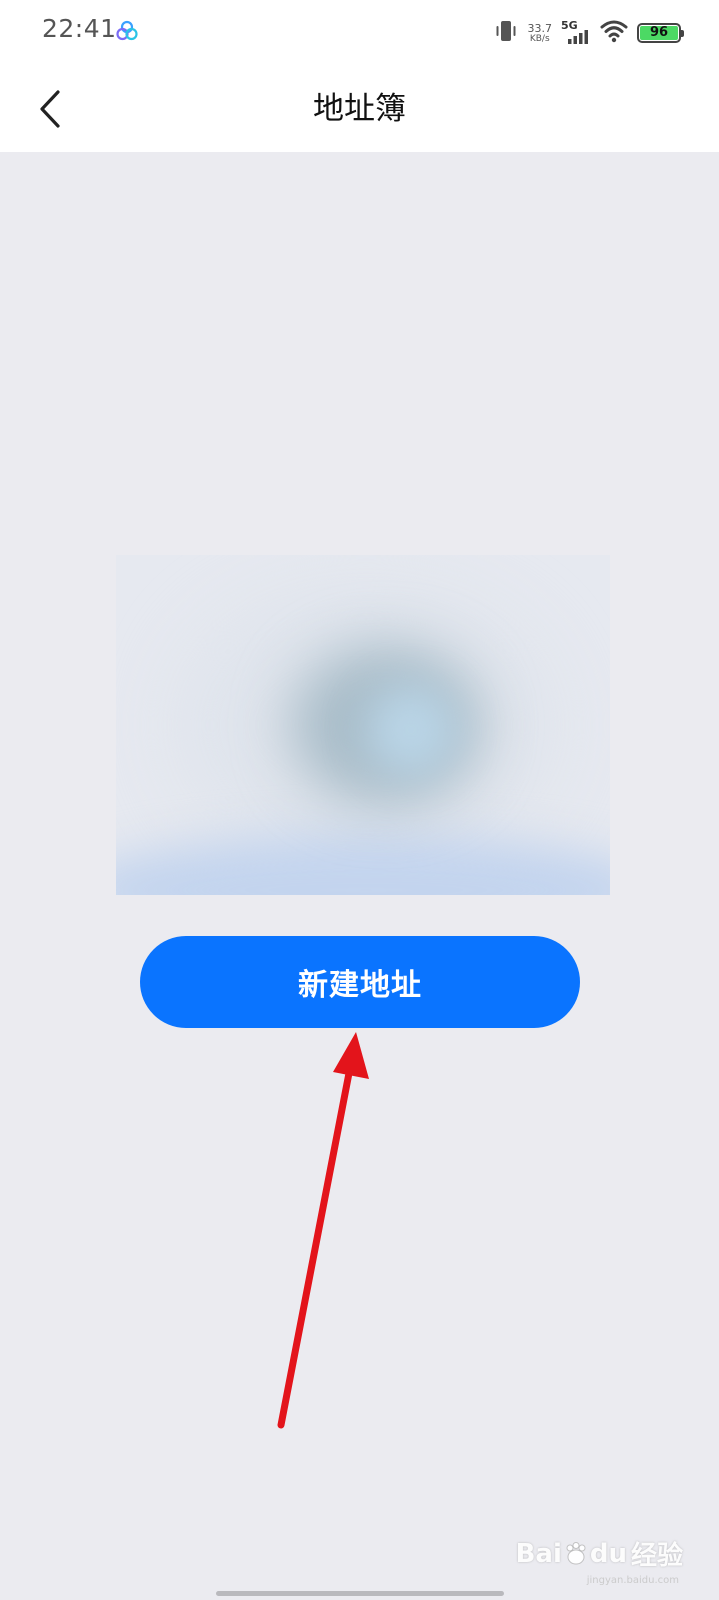 This screenshot has width=719, height=1600. I want to click on network-speed: 33.7 KB/s, so click(540, 33).